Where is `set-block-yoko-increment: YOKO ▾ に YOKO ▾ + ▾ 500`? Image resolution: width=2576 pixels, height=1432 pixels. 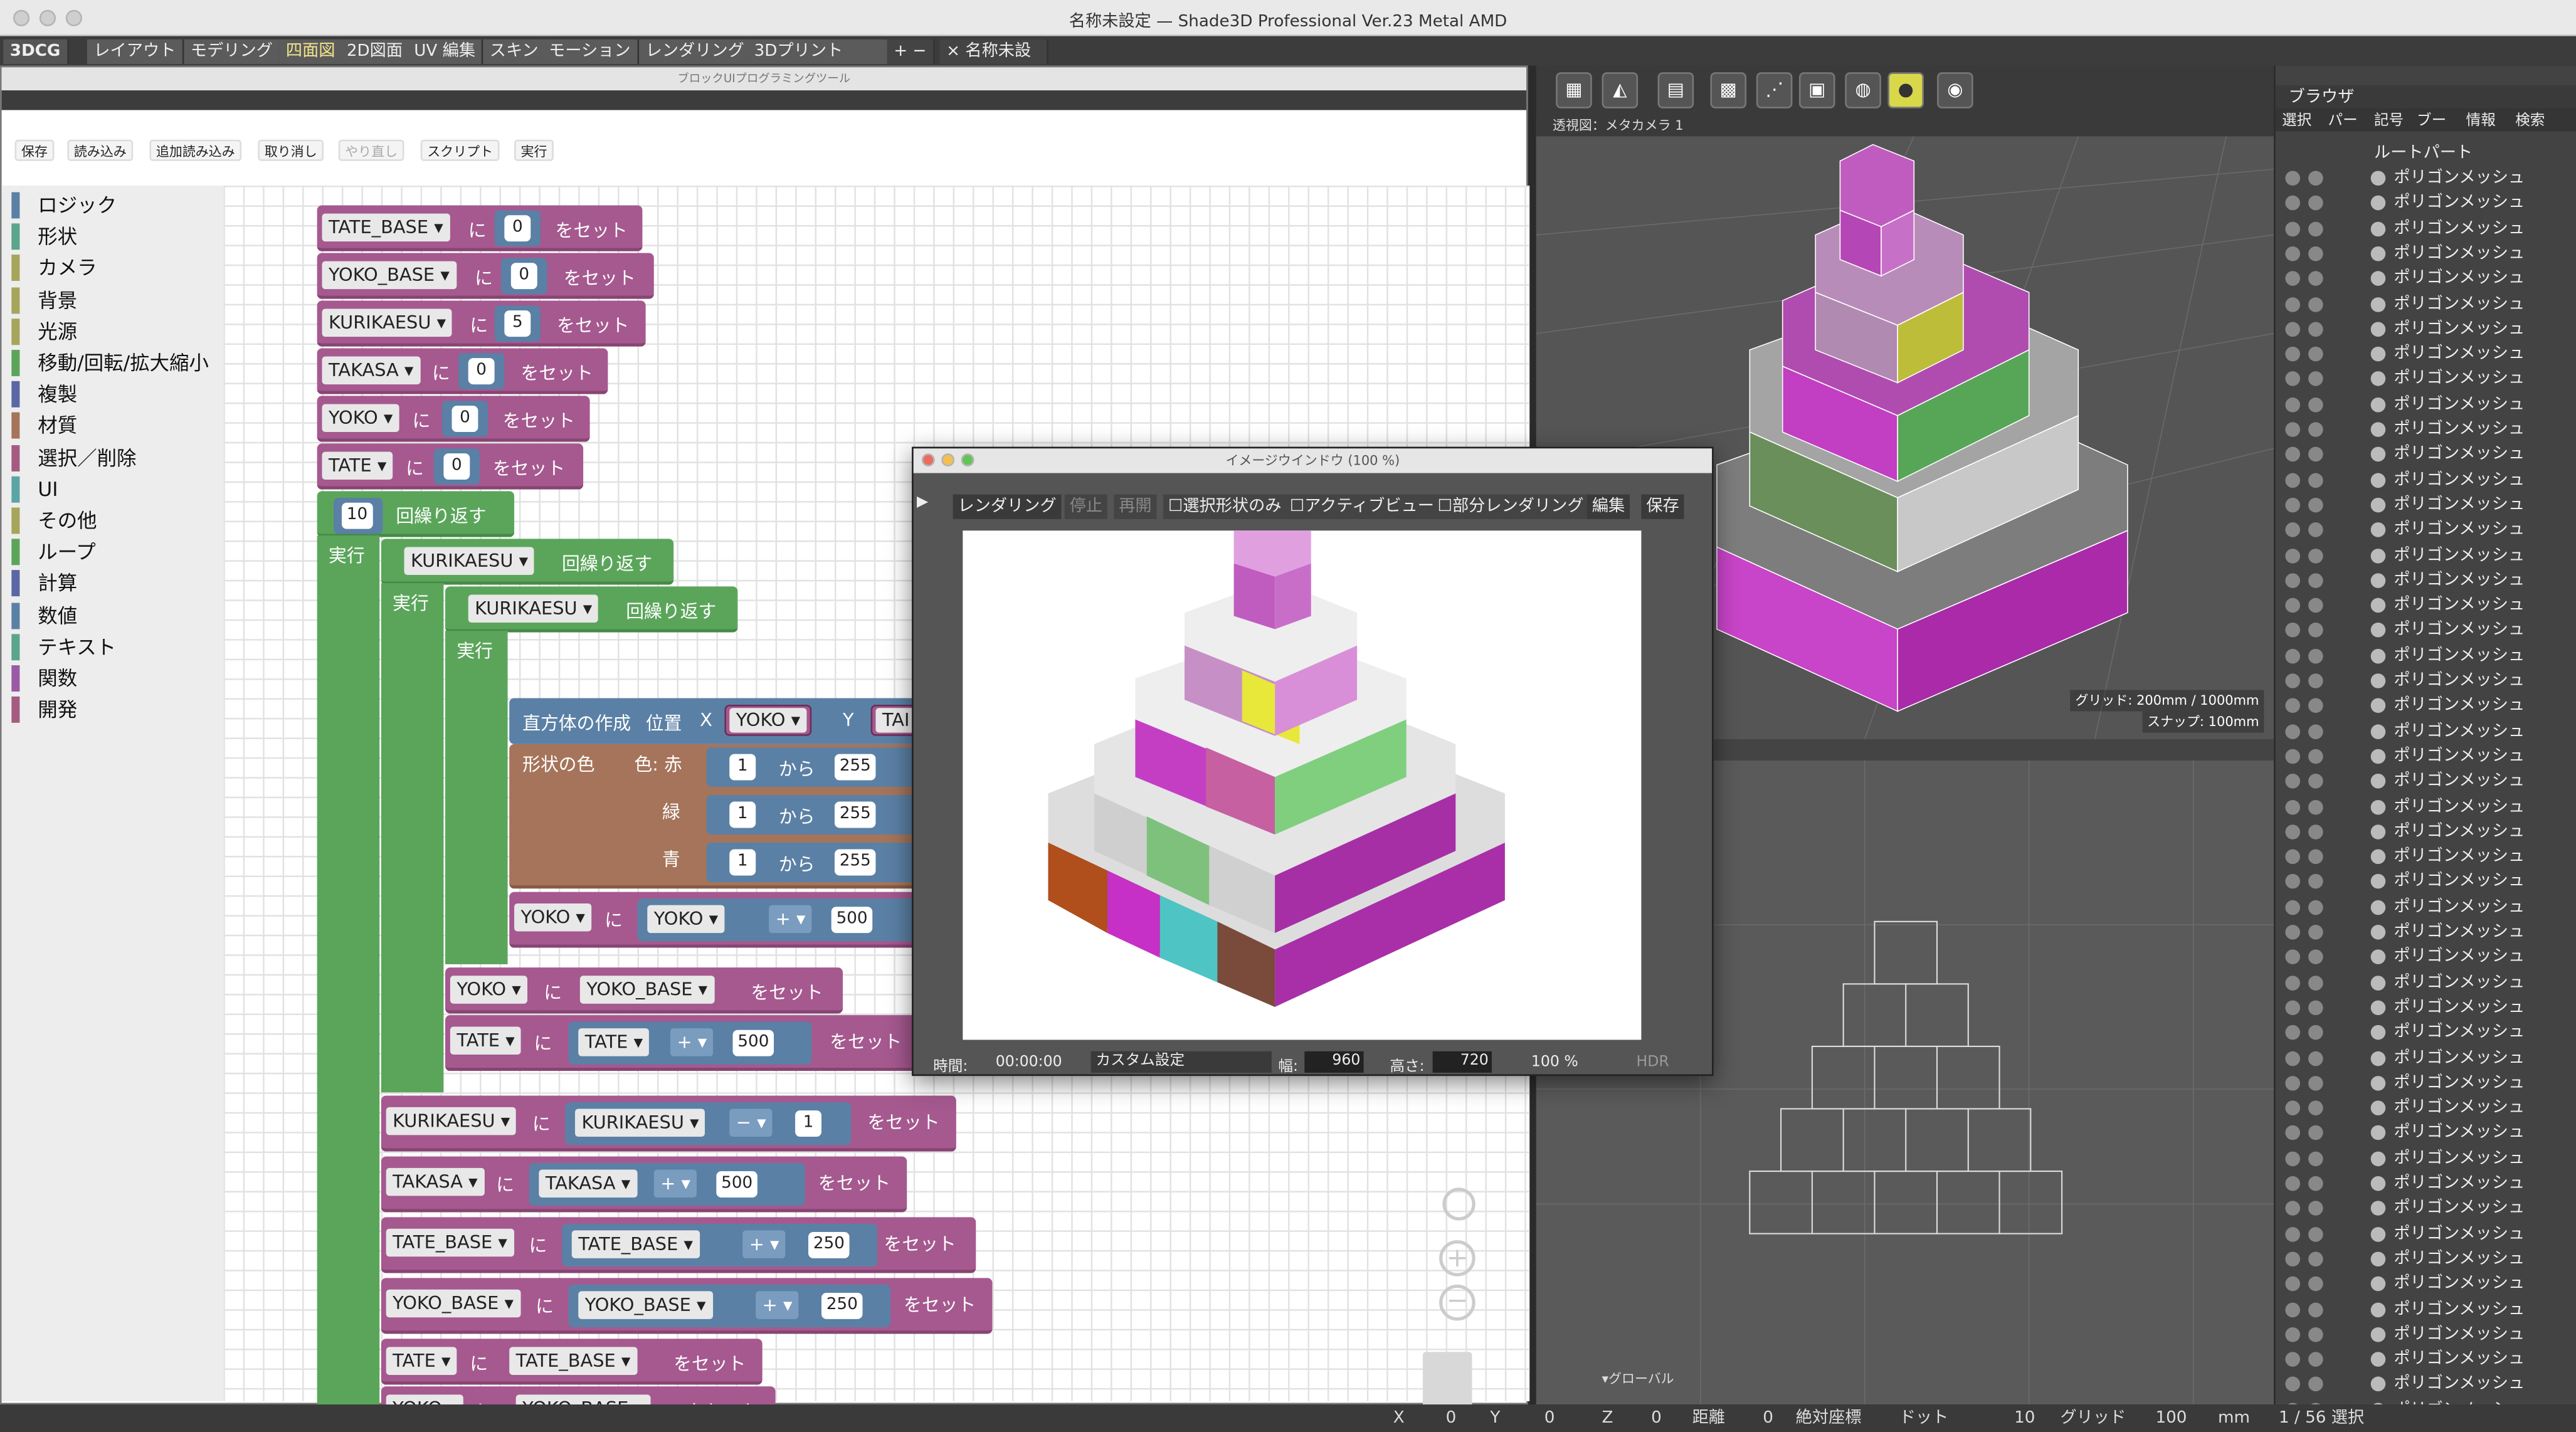 set-block-yoko-increment: YOKO ▾ に YOKO ▾ + ▾ 500 is located at coordinates (713, 920).